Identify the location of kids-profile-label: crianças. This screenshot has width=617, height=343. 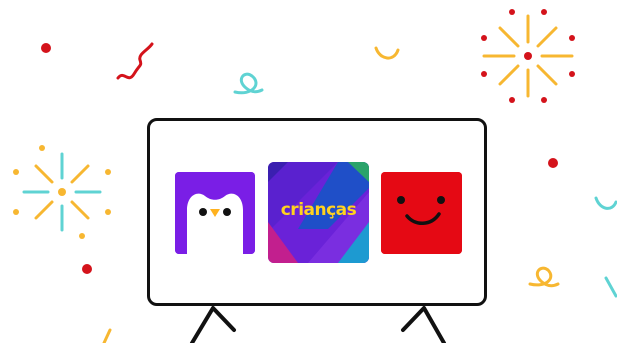
(318, 210).